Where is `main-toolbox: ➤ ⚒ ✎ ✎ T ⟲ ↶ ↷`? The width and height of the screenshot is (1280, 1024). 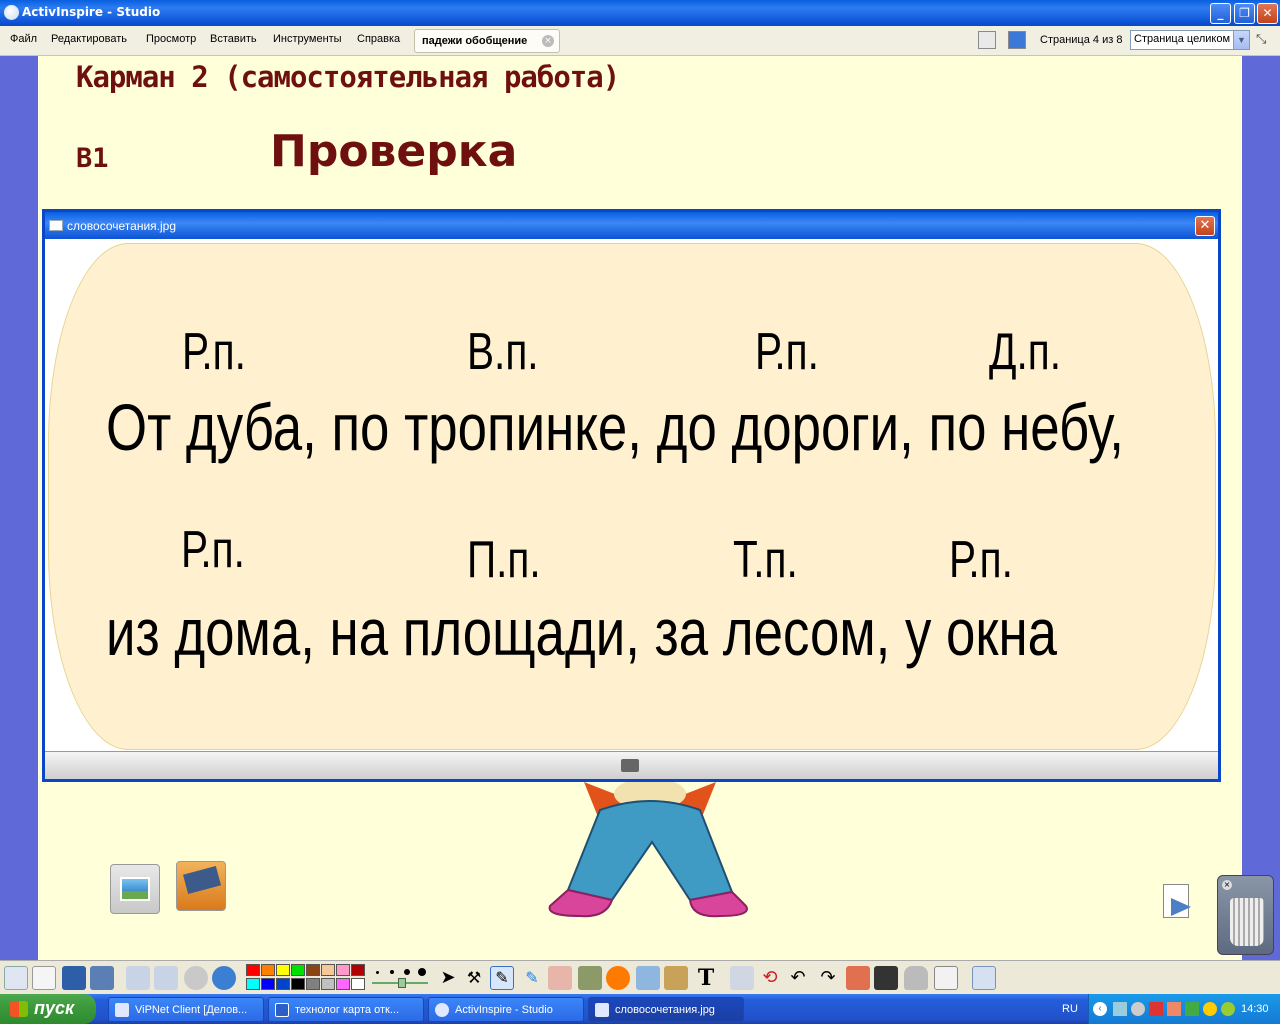 main-toolbox: ➤ ⚒ ✎ ✎ T ⟲ ↶ ↷ is located at coordinates (640, 977).